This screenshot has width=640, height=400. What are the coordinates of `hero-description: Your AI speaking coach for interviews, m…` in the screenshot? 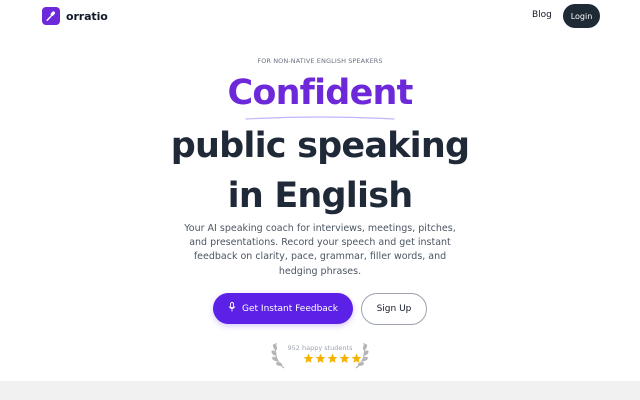 It's located at (320, 250).